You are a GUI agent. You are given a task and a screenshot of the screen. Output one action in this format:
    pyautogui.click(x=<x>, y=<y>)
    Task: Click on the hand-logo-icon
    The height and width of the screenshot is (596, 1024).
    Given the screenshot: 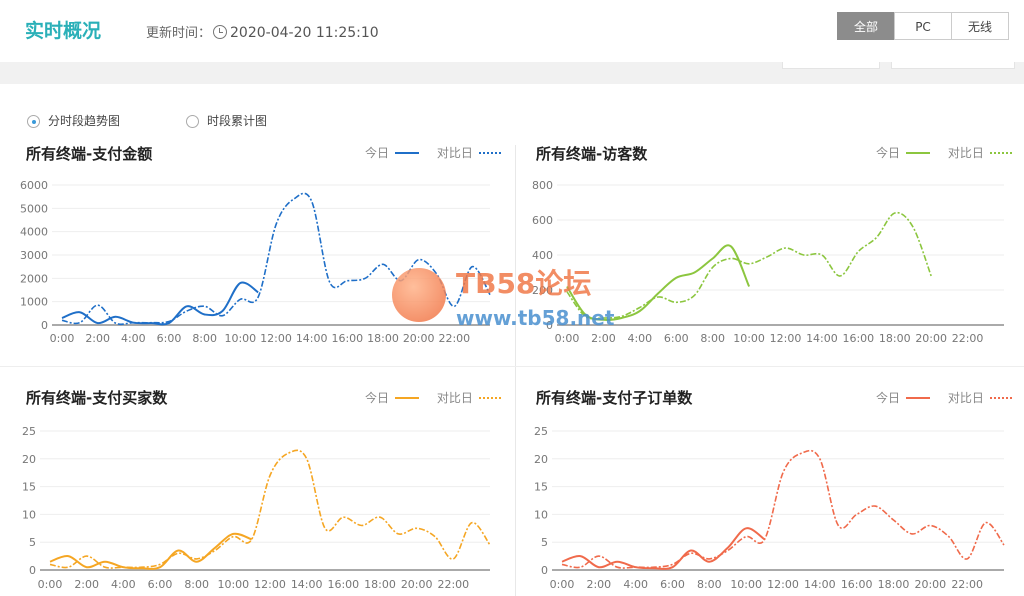 What is the action you would take?
    pyautogui.click(x=419, y=295)
    